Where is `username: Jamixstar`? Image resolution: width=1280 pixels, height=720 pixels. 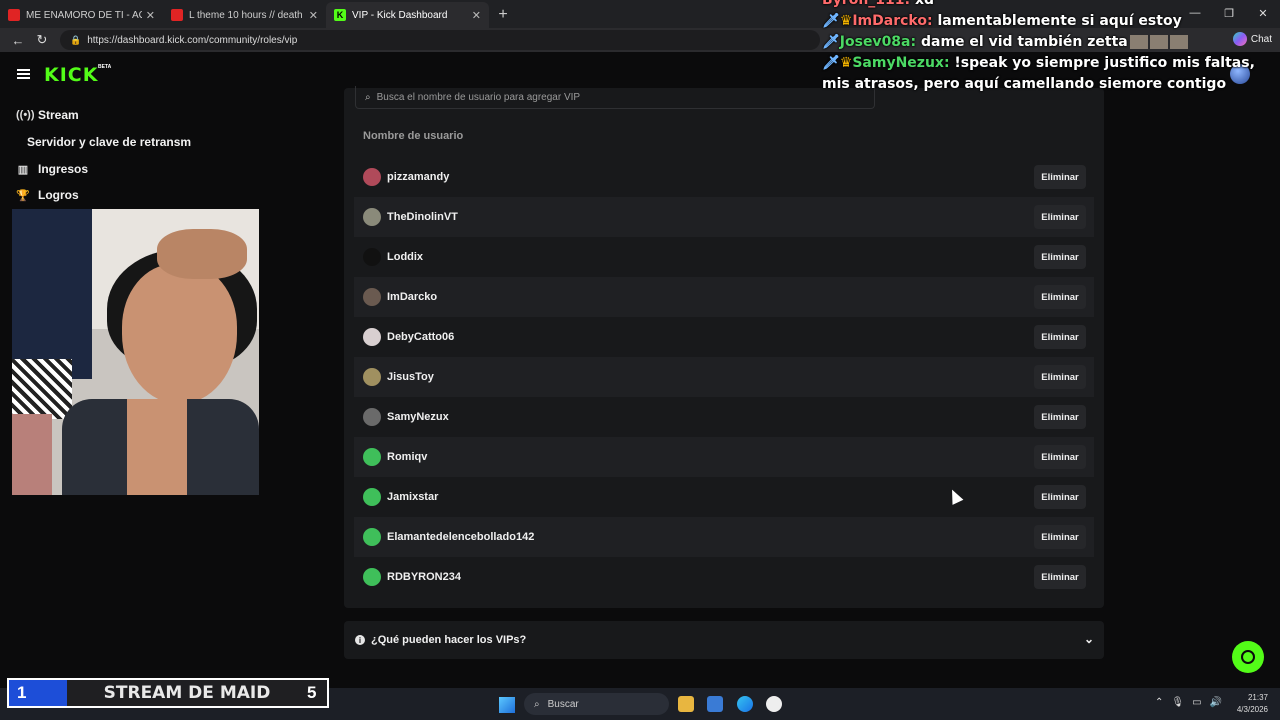 username: Jamixstar is located at coordinates (412, 497).